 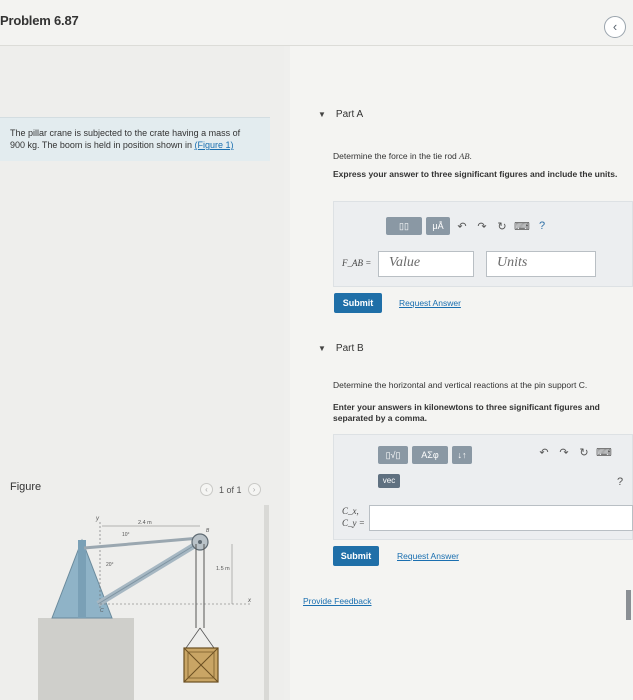 What do you see at coordinates (149, 573) in the screenshot?
I see `boom-edge` at bounding box center [149, 573].